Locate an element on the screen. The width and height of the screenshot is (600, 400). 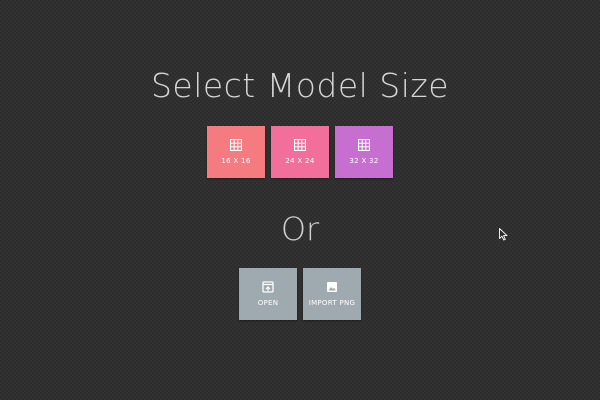
size-24-label: 24 X 24 is located at coordinates (300, 161).